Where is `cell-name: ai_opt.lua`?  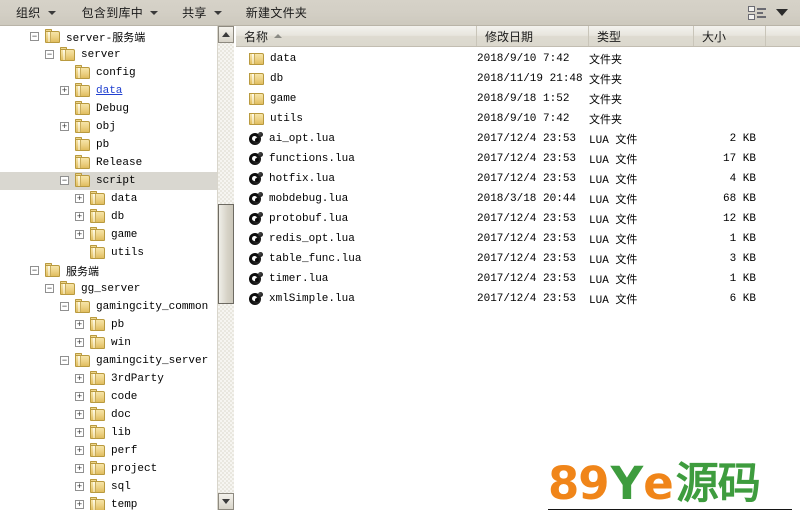 cell-name: ai_opt.lua is located at coordinates (356, 139).